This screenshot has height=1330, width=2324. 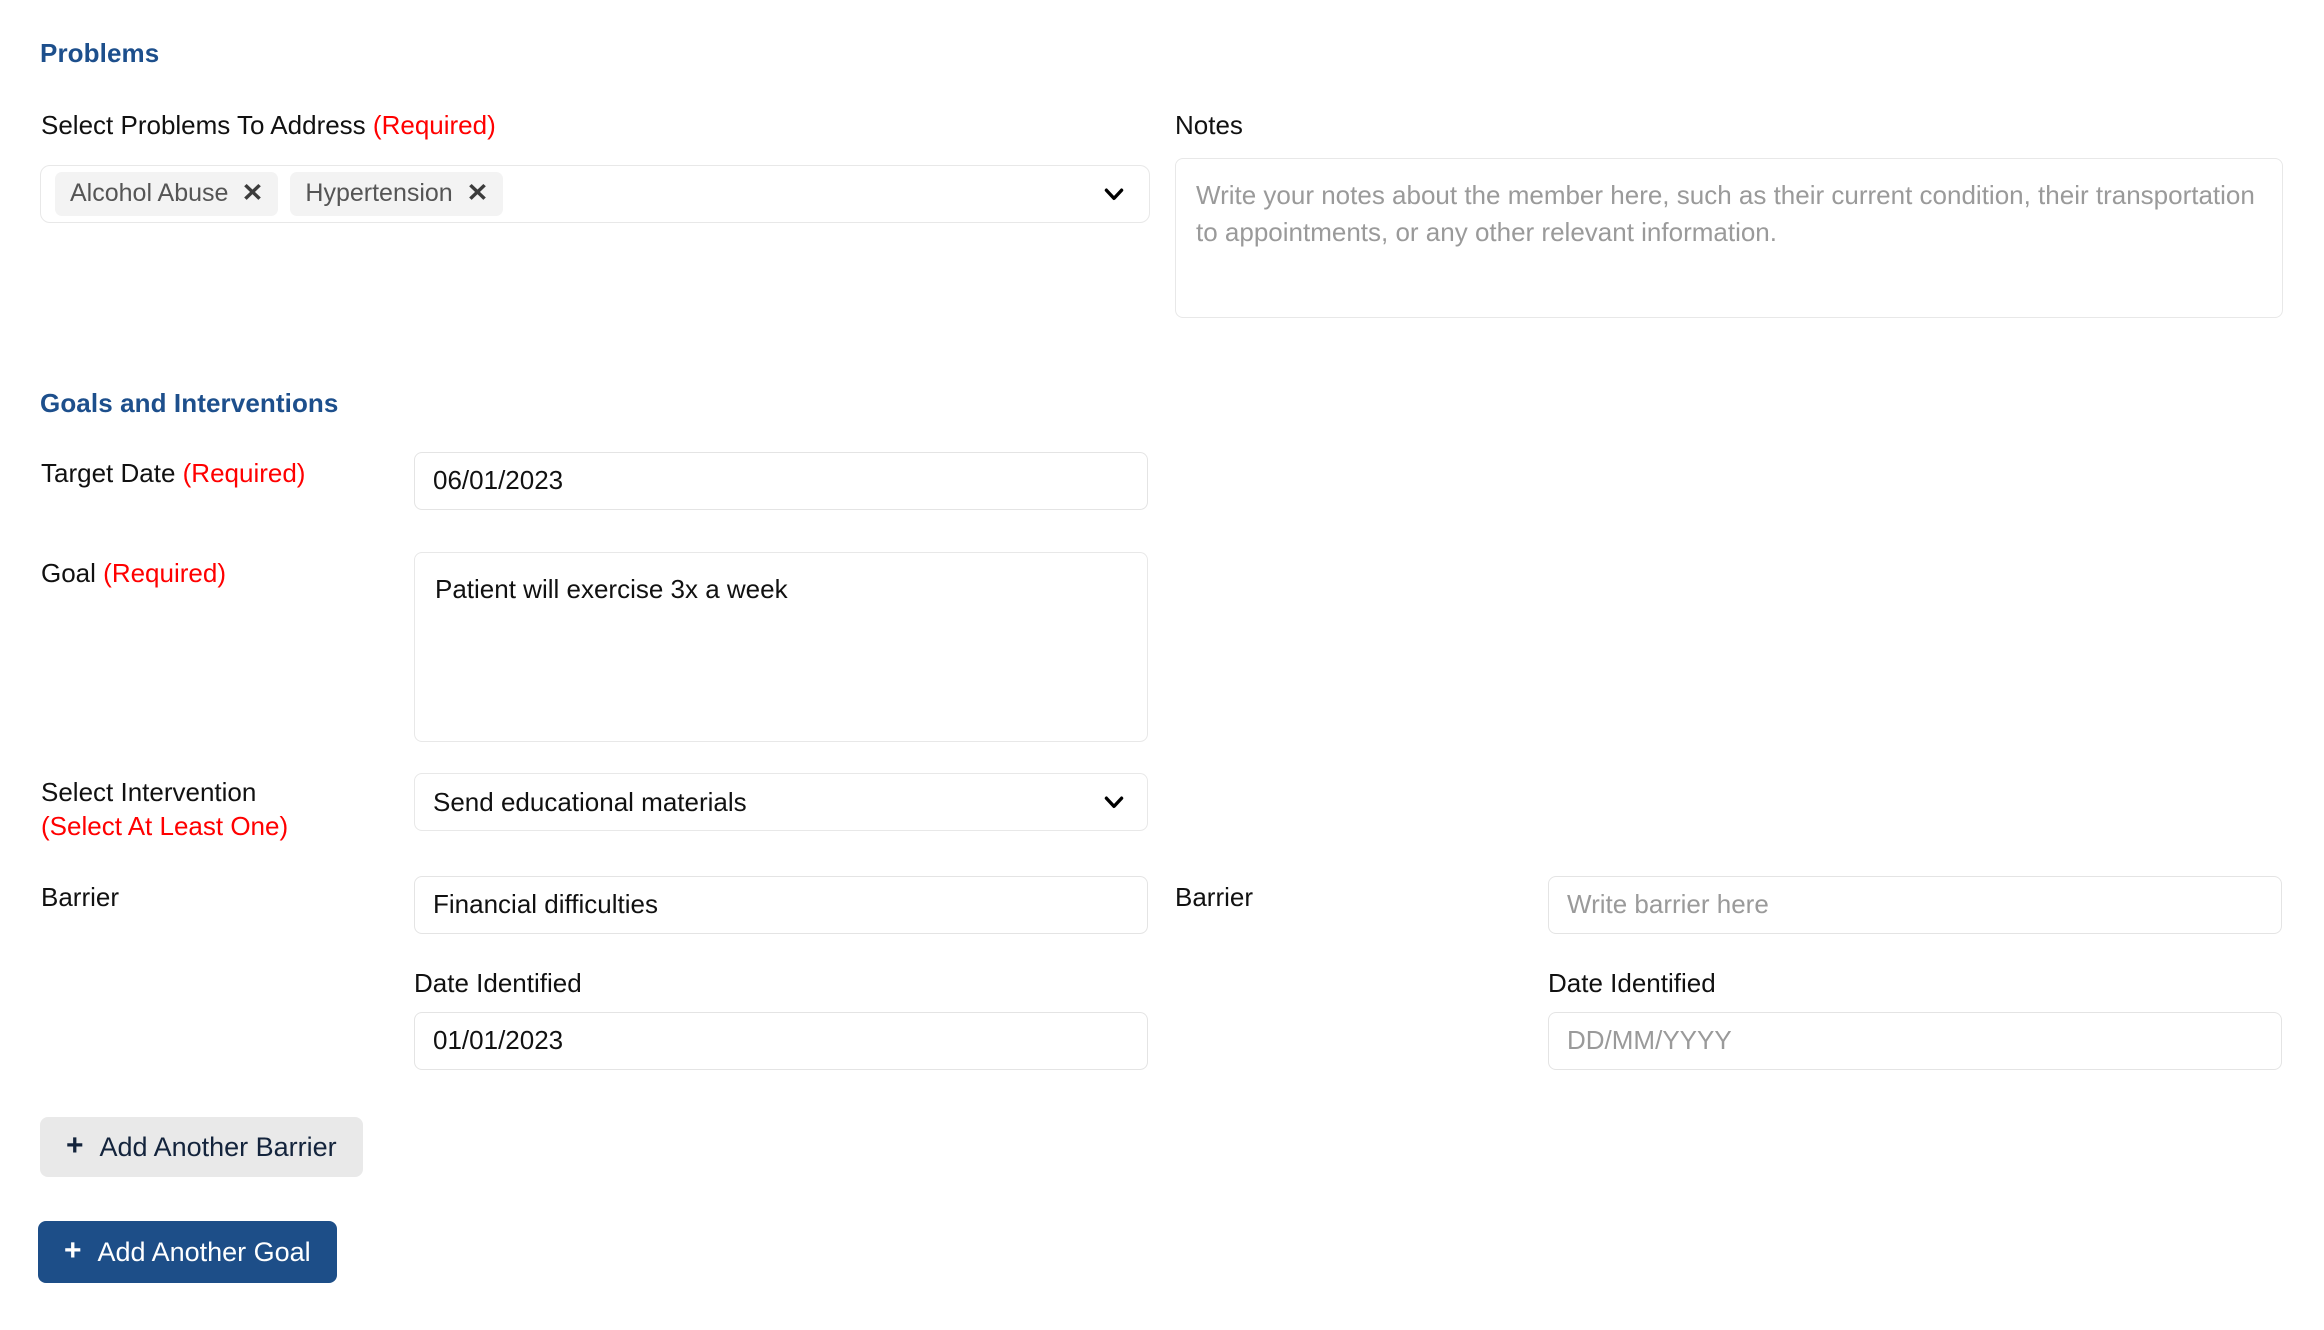 I want to click on add-another-barrier-button: + Add Another Barrier, so click(x=201, y=1147).